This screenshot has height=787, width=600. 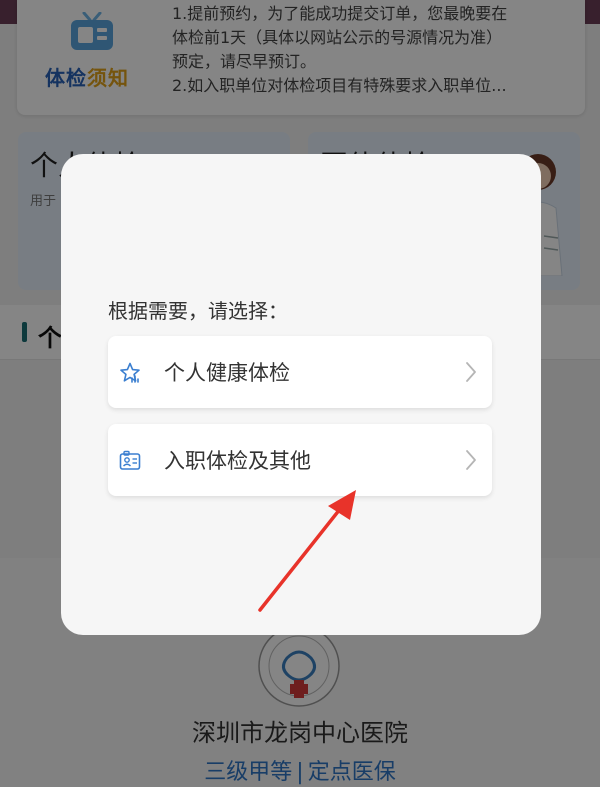 I want to click on annotation-arrow-icon, so click(x=307, y=551).